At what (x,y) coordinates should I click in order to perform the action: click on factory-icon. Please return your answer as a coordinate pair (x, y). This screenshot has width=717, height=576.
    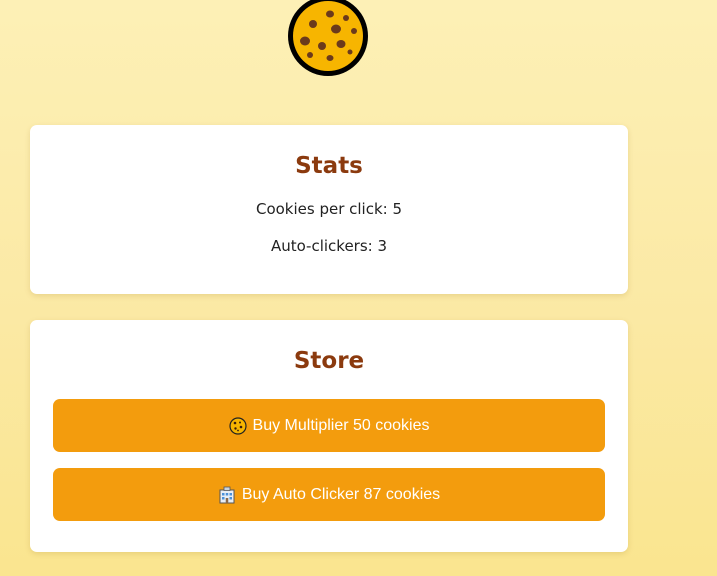
    Looking at the image, I should click on (227, 494).